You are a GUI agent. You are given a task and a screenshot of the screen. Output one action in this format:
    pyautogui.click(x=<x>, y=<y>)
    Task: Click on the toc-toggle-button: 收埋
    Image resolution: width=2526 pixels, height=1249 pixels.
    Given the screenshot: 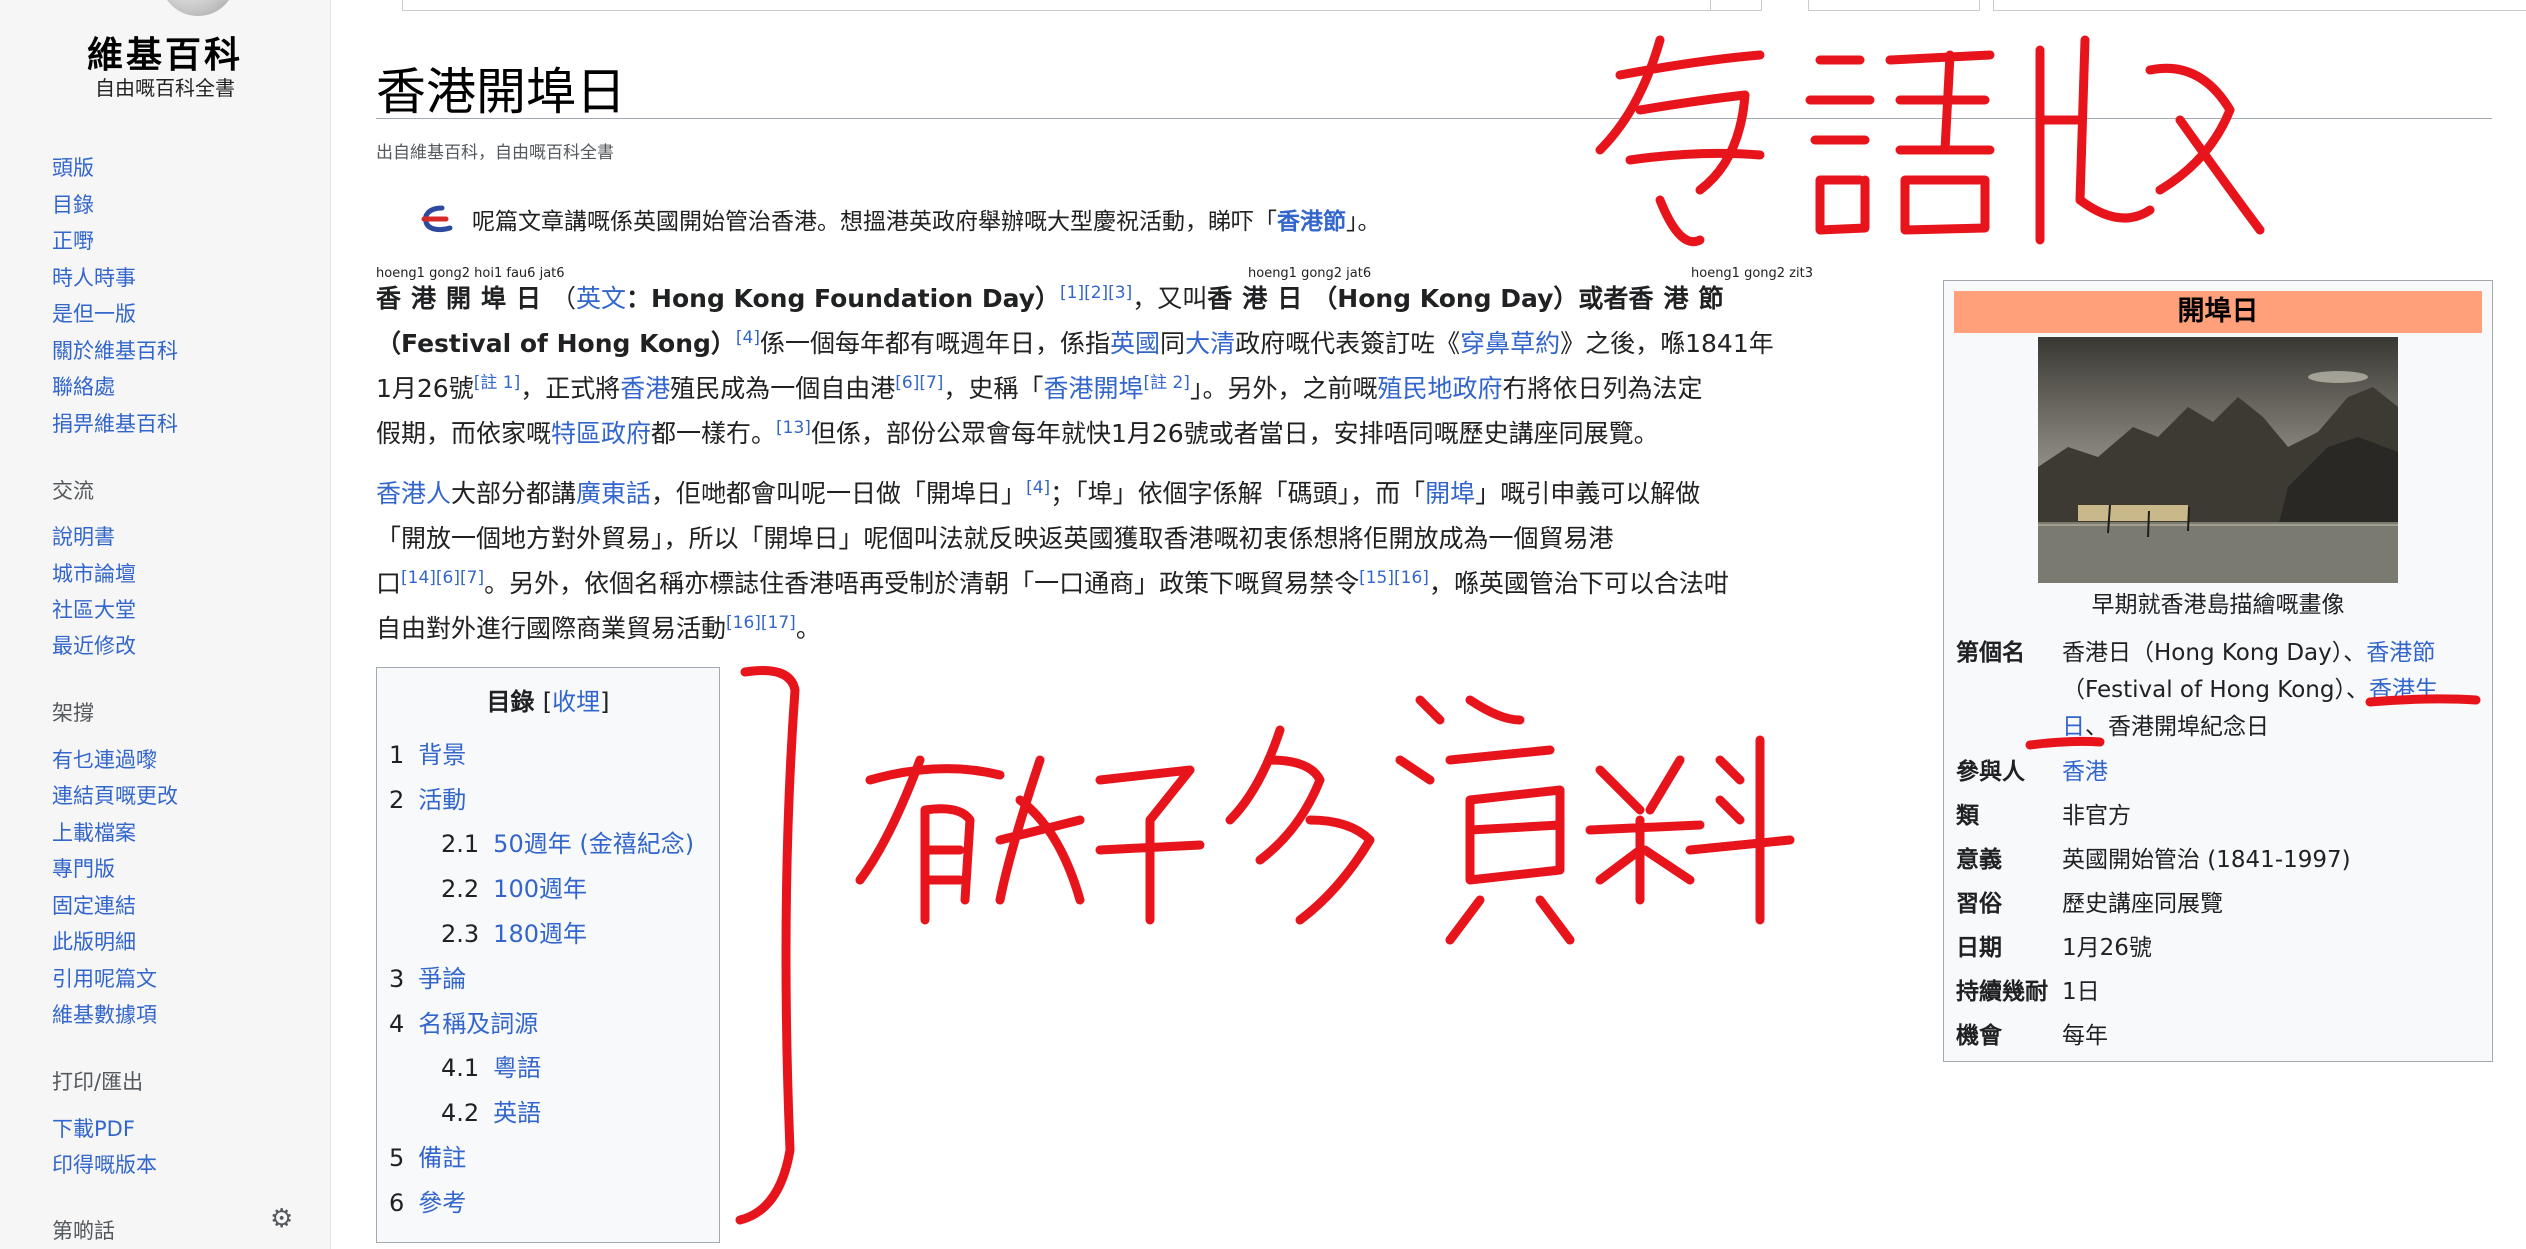 What is the action you would take?
    pyautogui.click(x=576, y=702)
    